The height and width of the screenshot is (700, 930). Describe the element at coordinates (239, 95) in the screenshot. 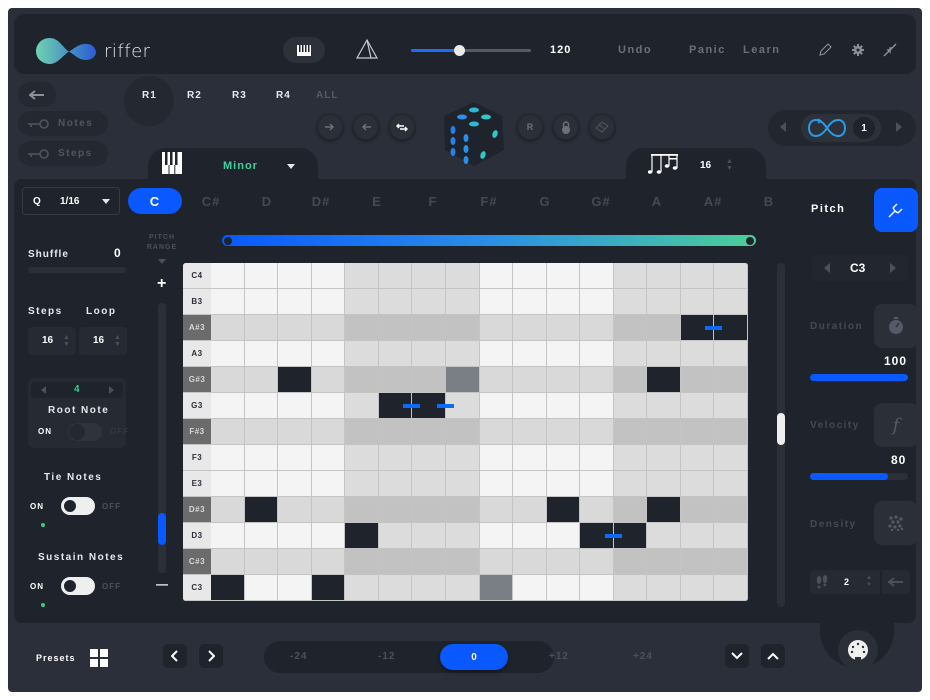

I see `riff-tab-r3: R3` at that location.